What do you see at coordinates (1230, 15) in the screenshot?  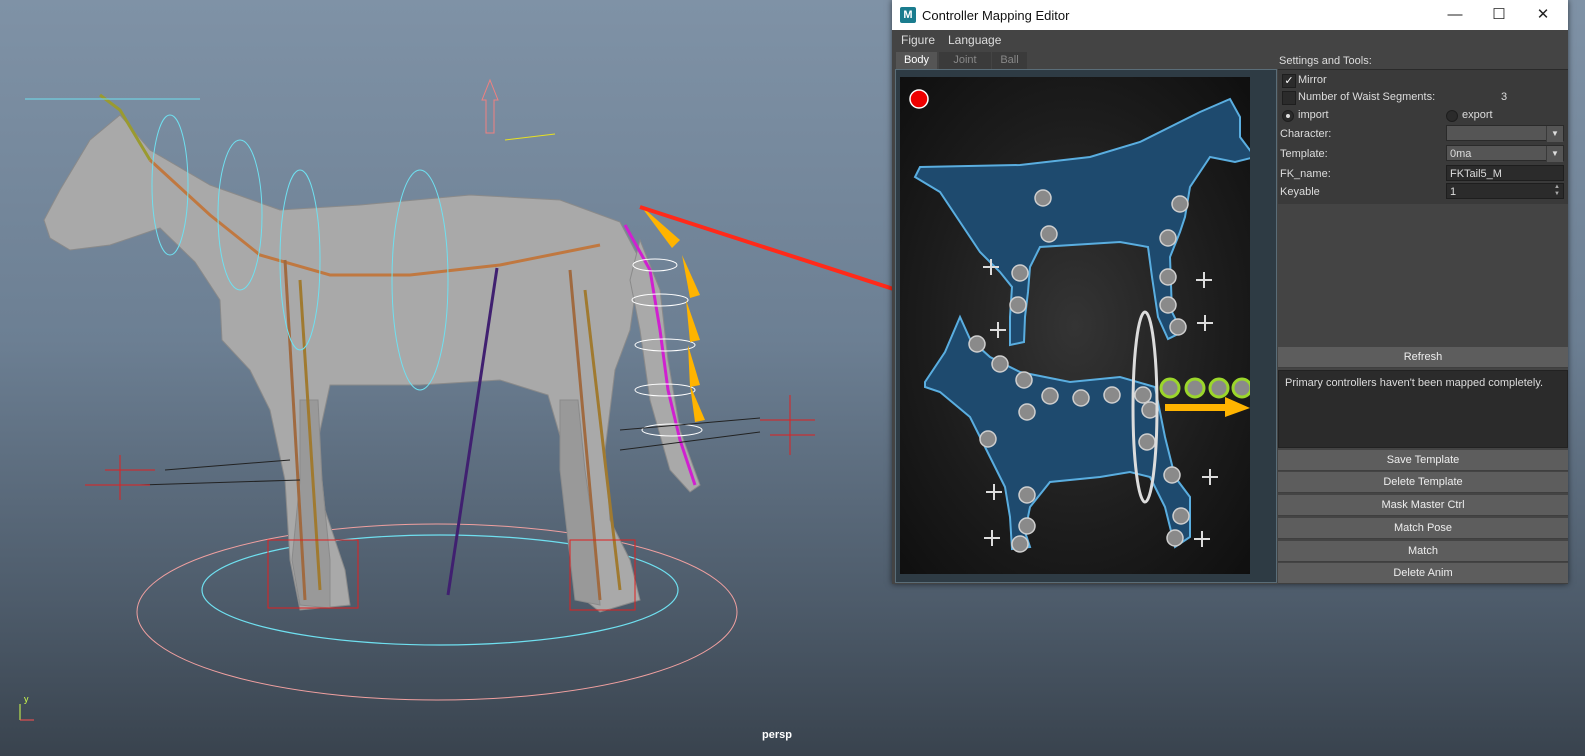 I see `title-bar: M Controller Mapping Editor — ☐ ✕` at bounding box center [1230, 15].